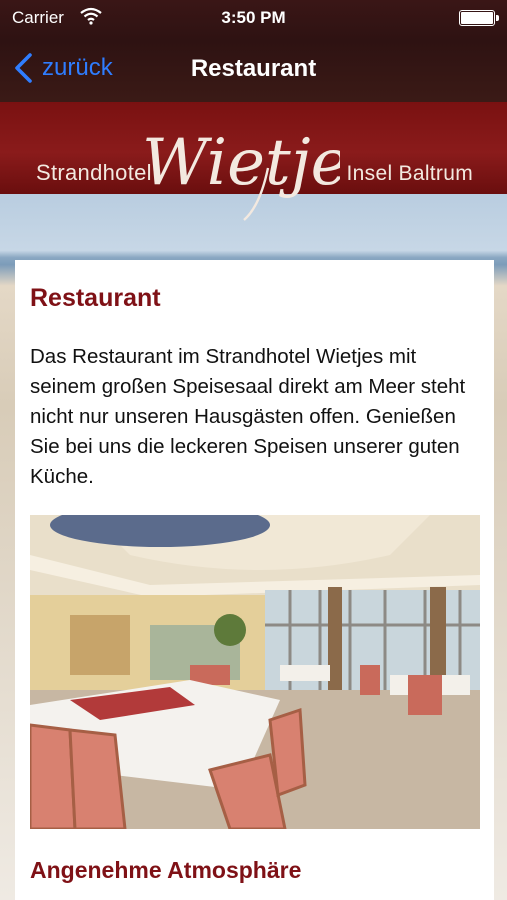 Image resolution: width=507 pixels, height=900 pixels. I want to click on hotel-logo-script: Wietjes, so click(241, 173).